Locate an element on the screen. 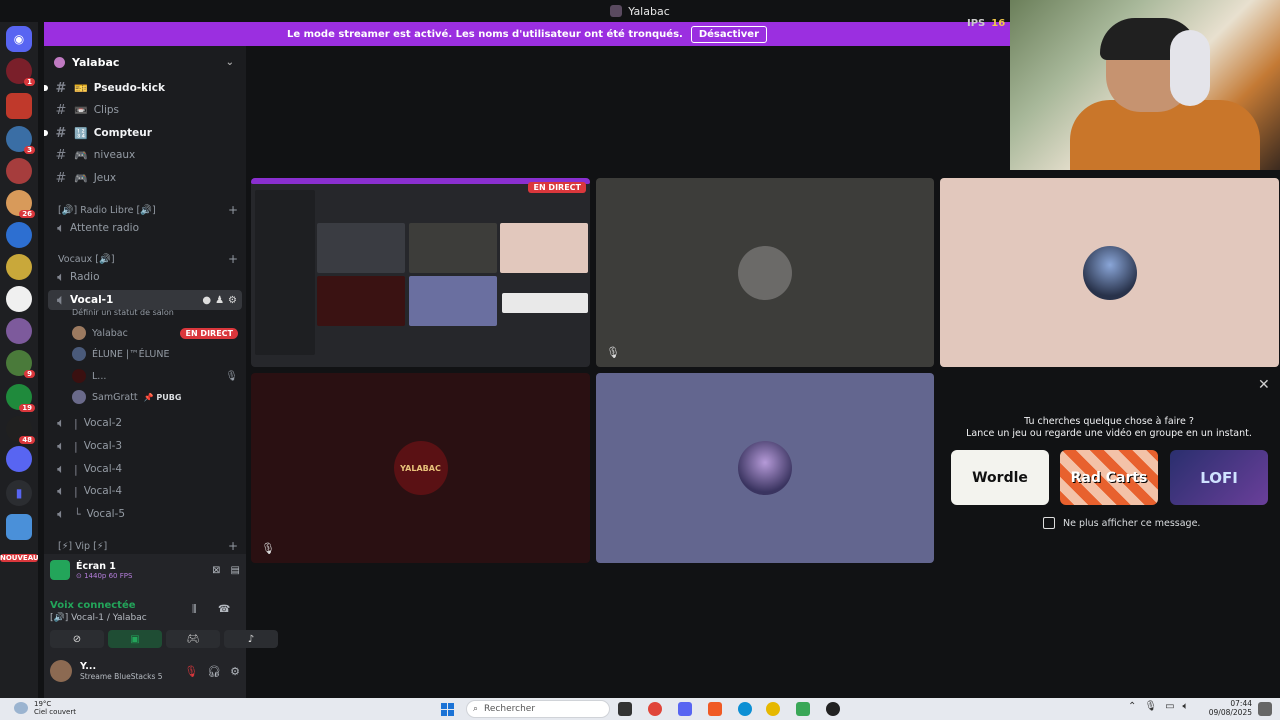 This screenshot has height=720, width=1280. channel-radio: 🔈︎ Radio is located at coordinates (145, 277).